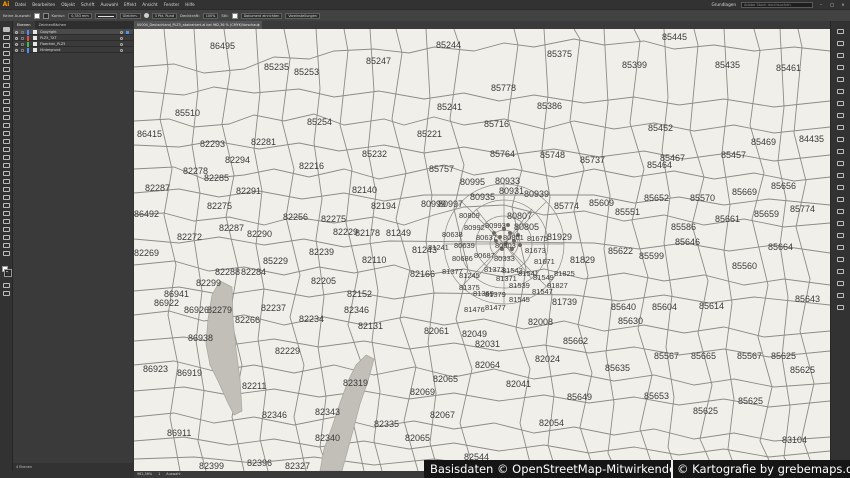 This screenshot has height=478, width=850. Describe the element at coordinates (840, 307) in the screenshot. I see `info-icon` at that location.